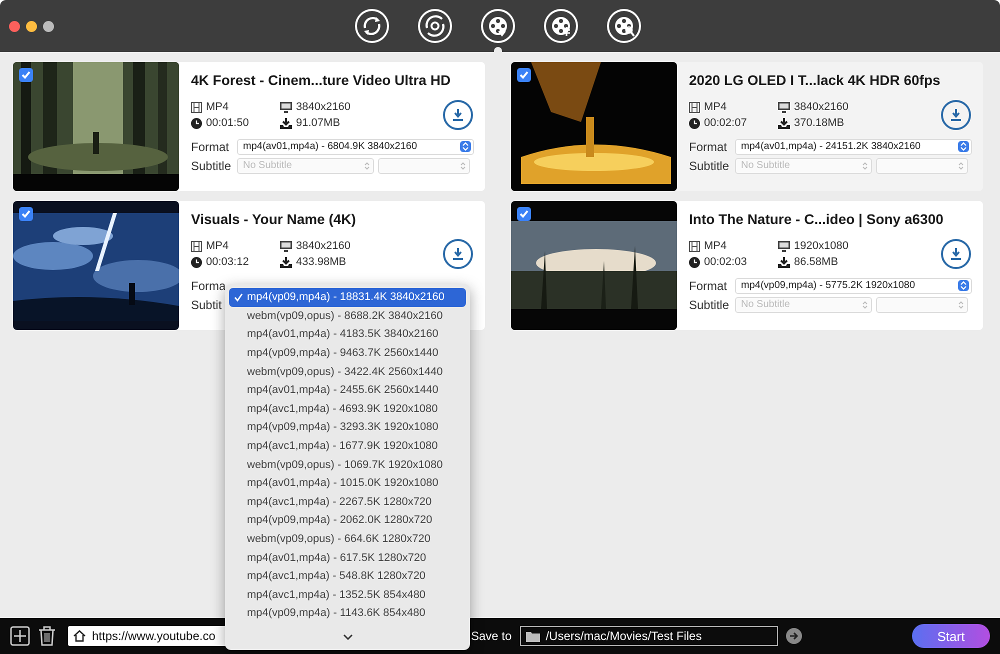 The image size is (1000, 654). What do you see at coordinates (816, 262) in the screenshot?
I see `file-size: 86.58MB` at bounding box center [816, 262].